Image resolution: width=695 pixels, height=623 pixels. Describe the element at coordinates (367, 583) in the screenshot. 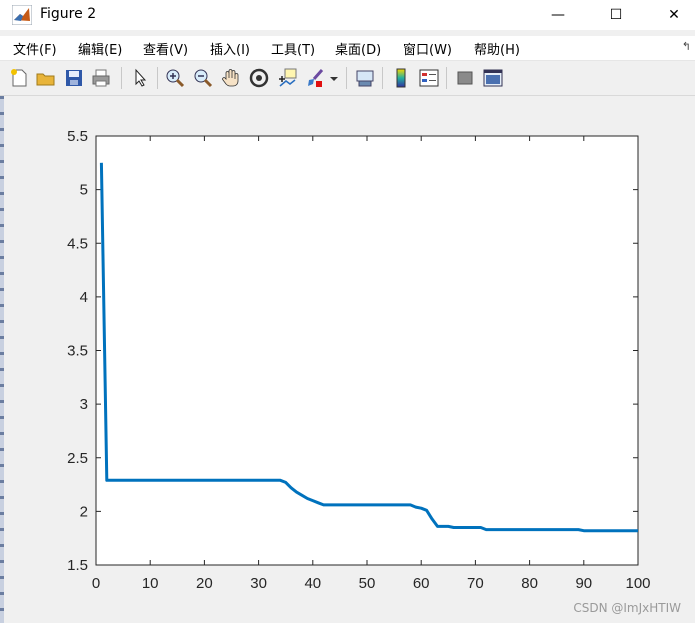

I see `x-tick-label: 50` at that location.